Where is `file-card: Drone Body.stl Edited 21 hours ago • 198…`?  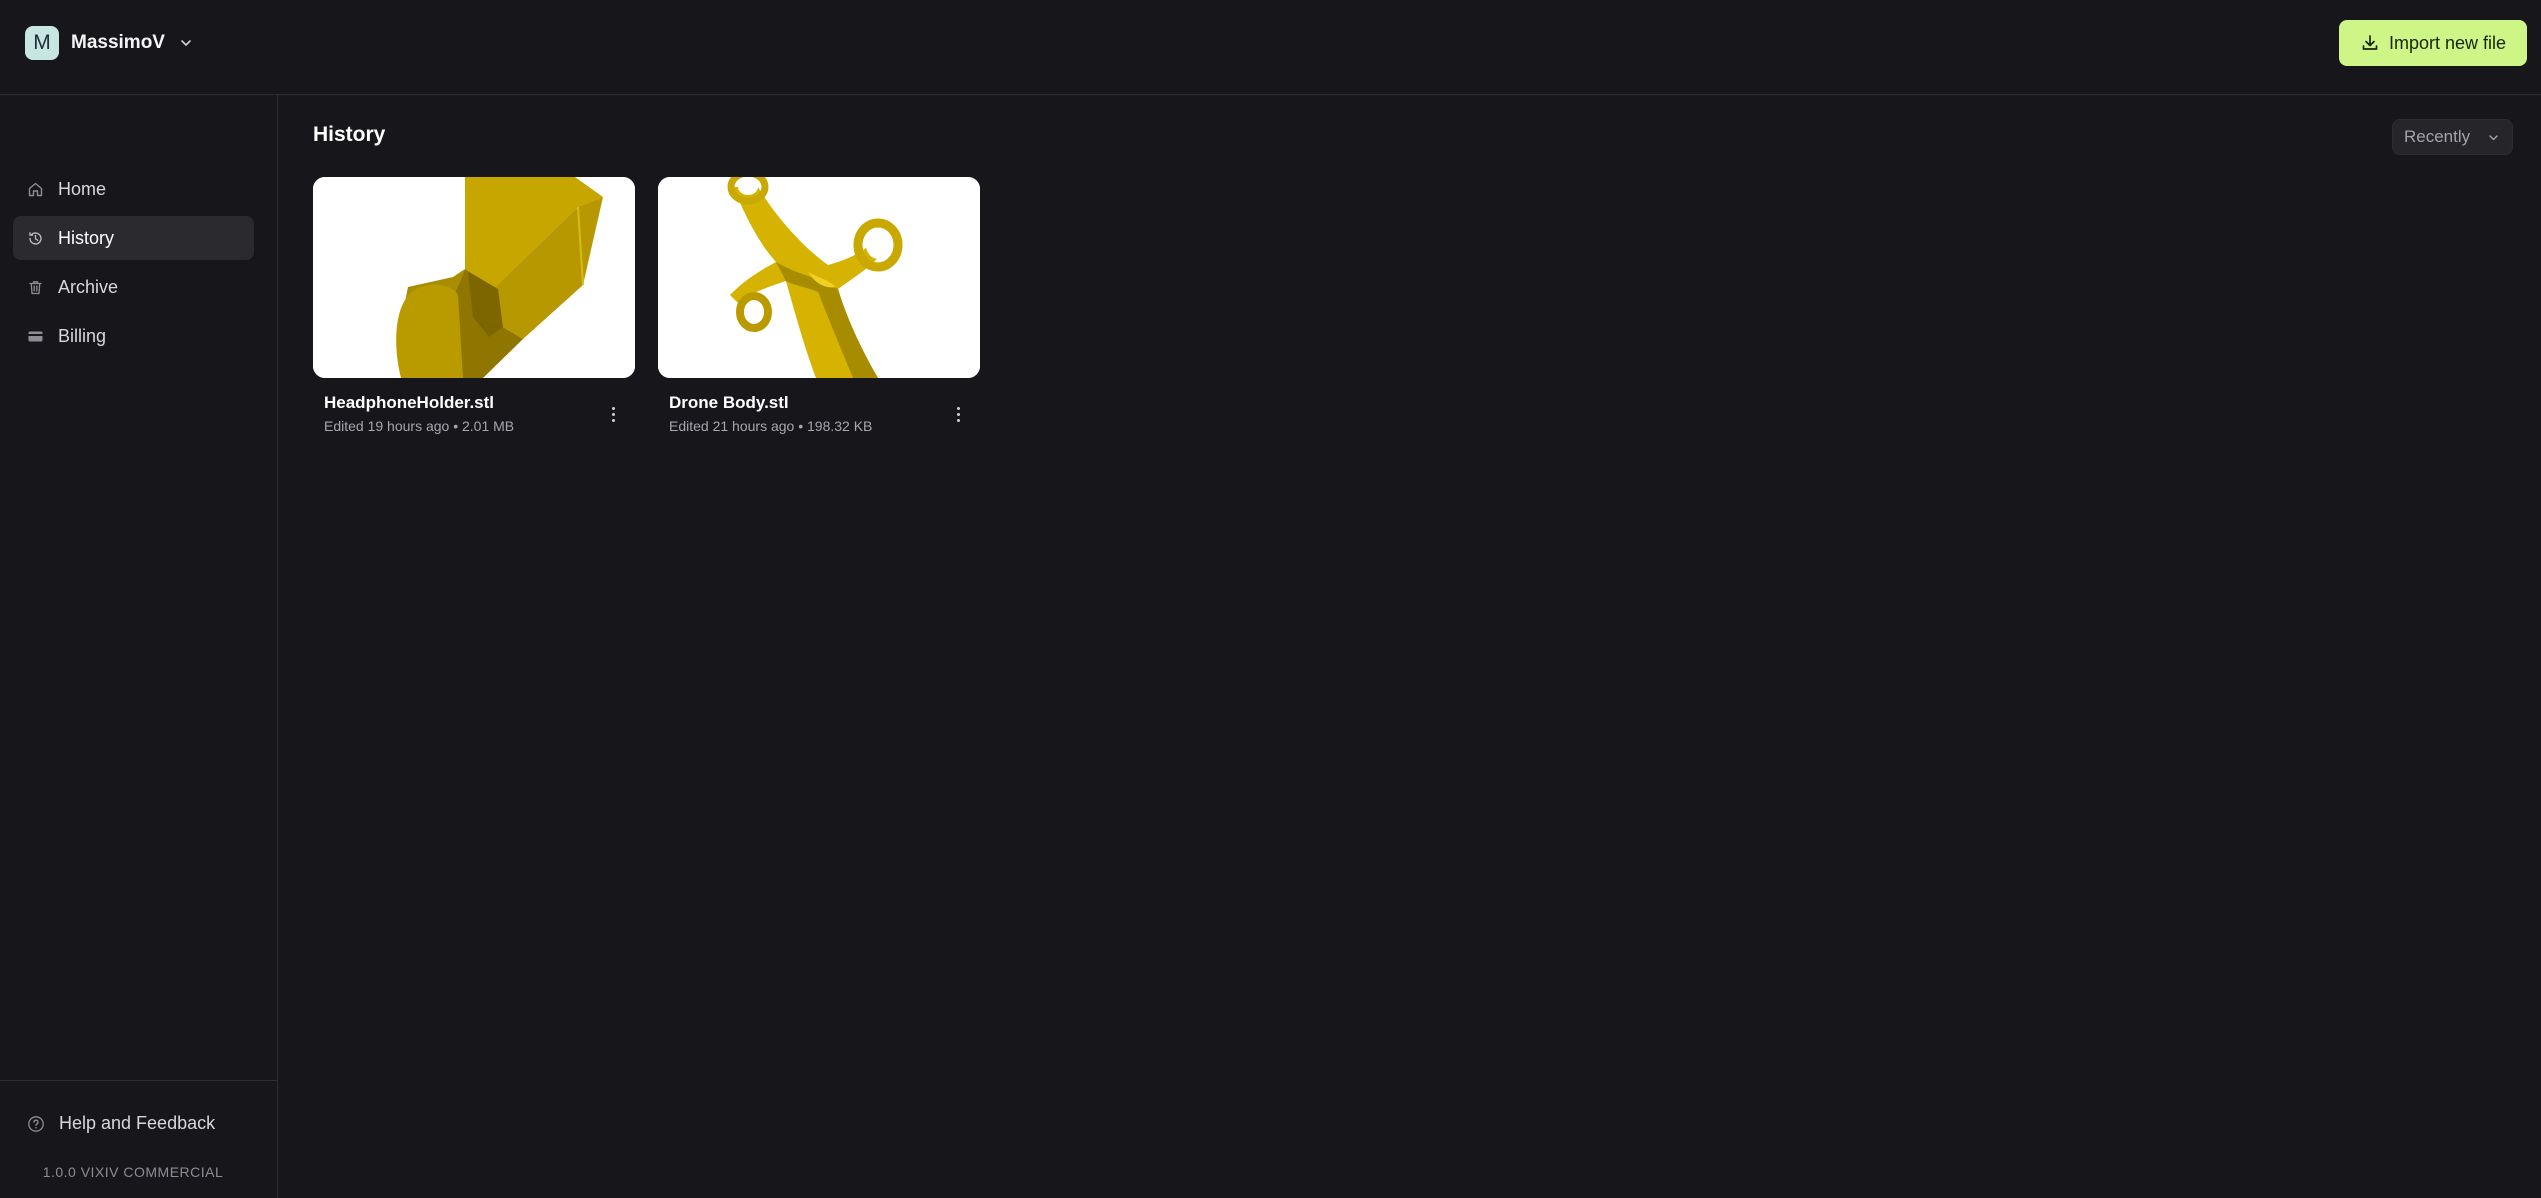
file-card: Drone Body.stl Edited 21 hours ago • 198… is located at coordinates (819, 308).